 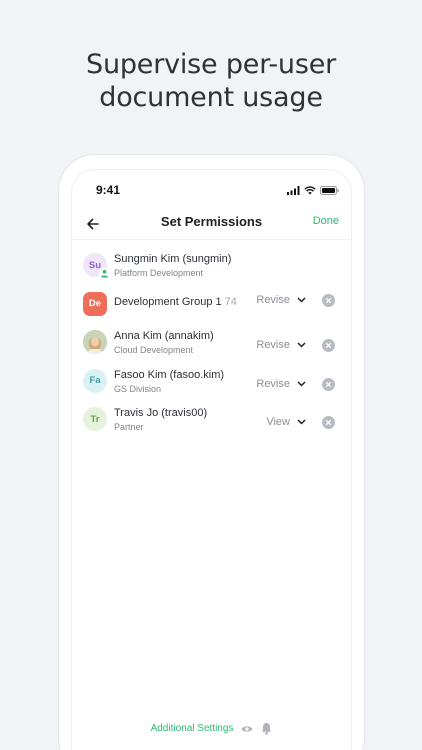 What do you see at coordinates (95, 419) in the screenshot?
I see `avatar: Tr` at bounding box center [95, 419].